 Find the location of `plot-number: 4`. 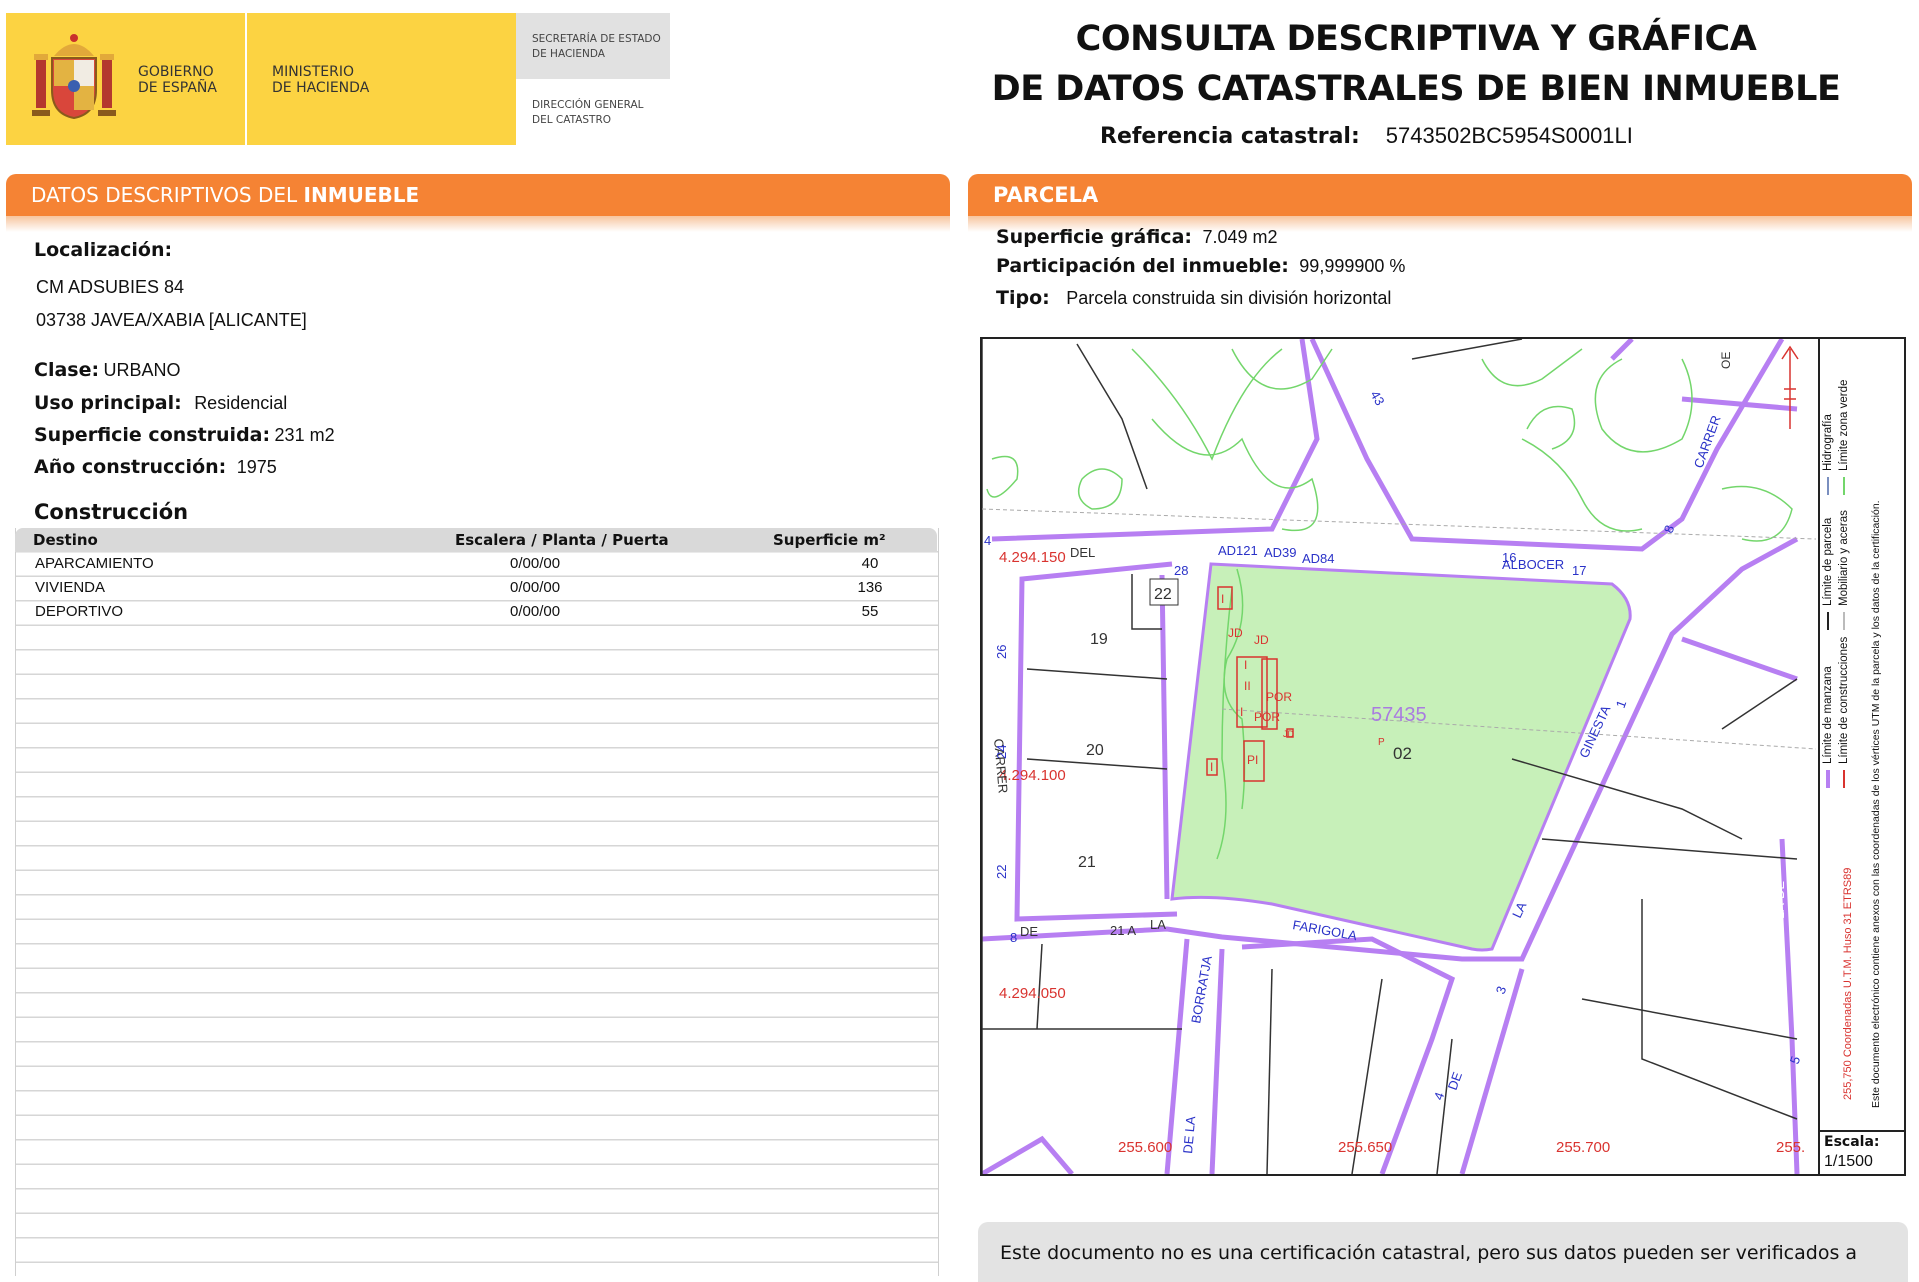

plot-number: 4 is located at coordinates (1439, 1096).